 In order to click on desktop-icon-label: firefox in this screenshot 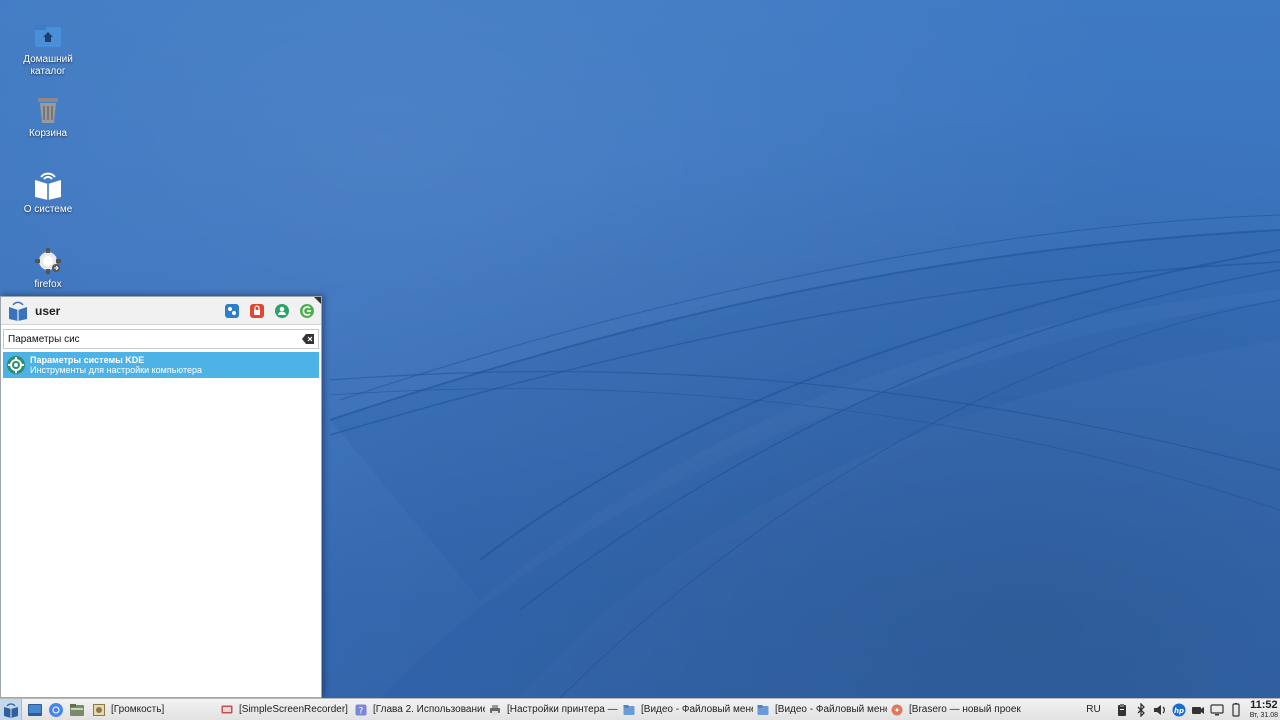, I will do `click(48, 284)`.